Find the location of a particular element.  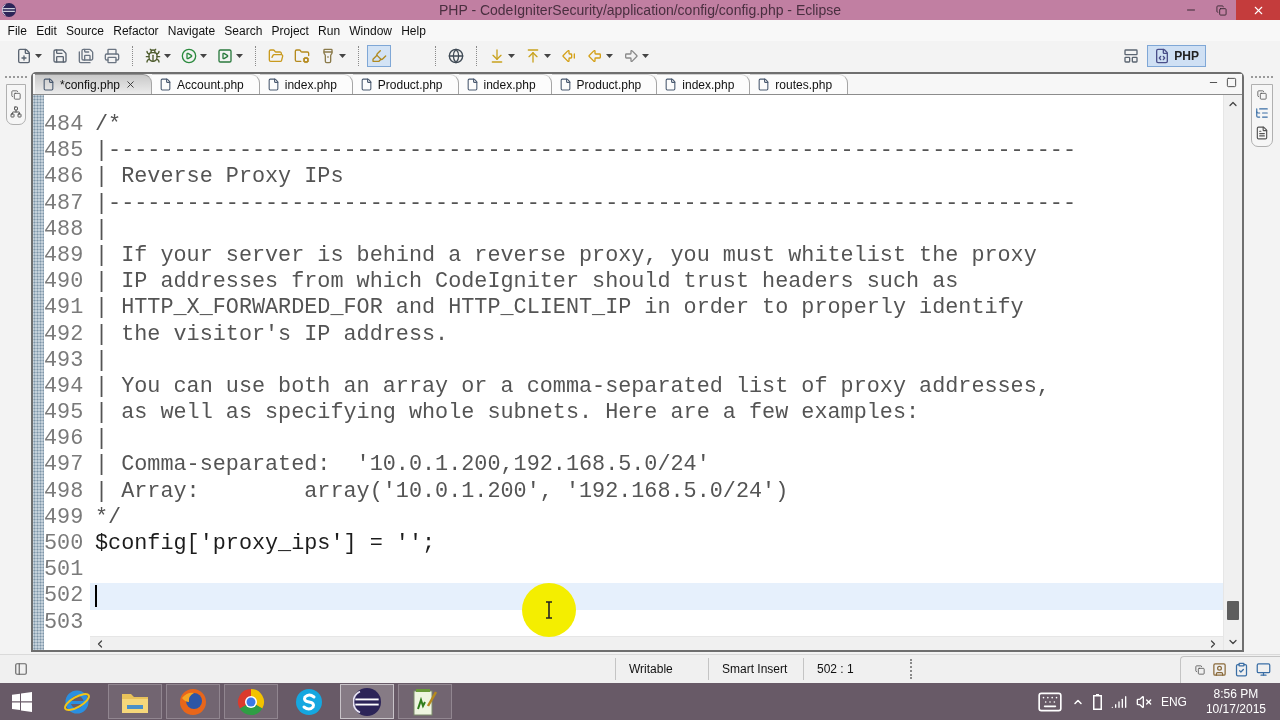

speaker-muted-icon is located at coordinates (1143, 701).